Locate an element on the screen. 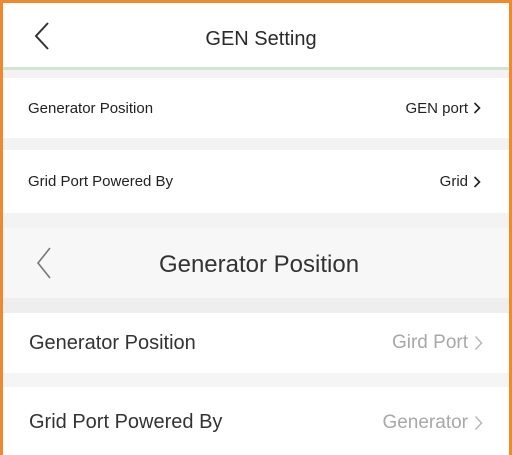  grid-port-powered-by-row: Grid Port Powered By Generator is located at coordinates (256, 421).